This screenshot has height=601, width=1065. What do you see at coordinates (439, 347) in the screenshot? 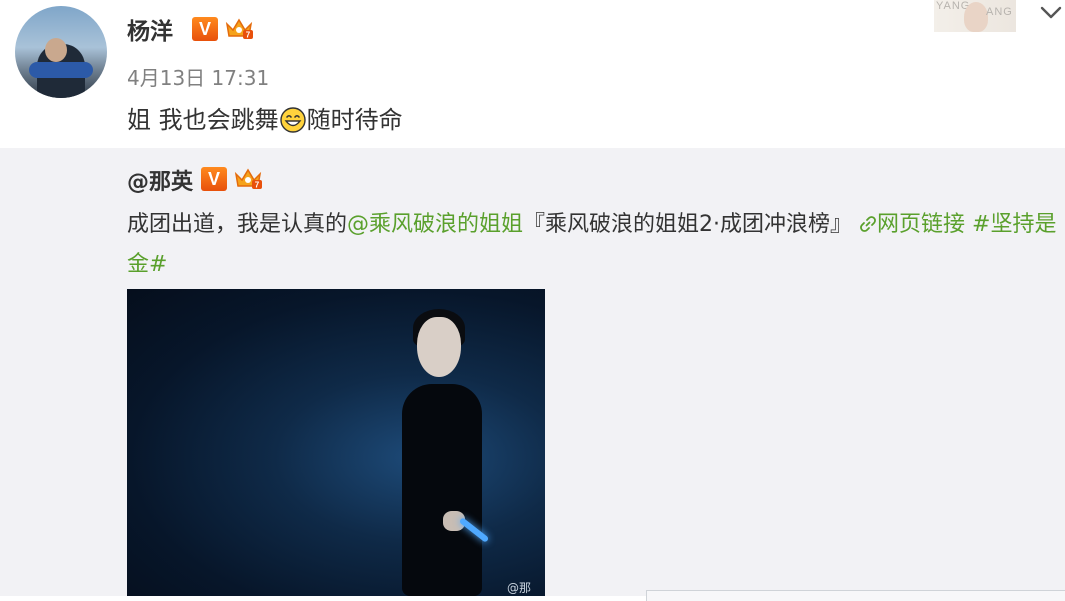
I see `photo-head` at bounding box center [439, 347].